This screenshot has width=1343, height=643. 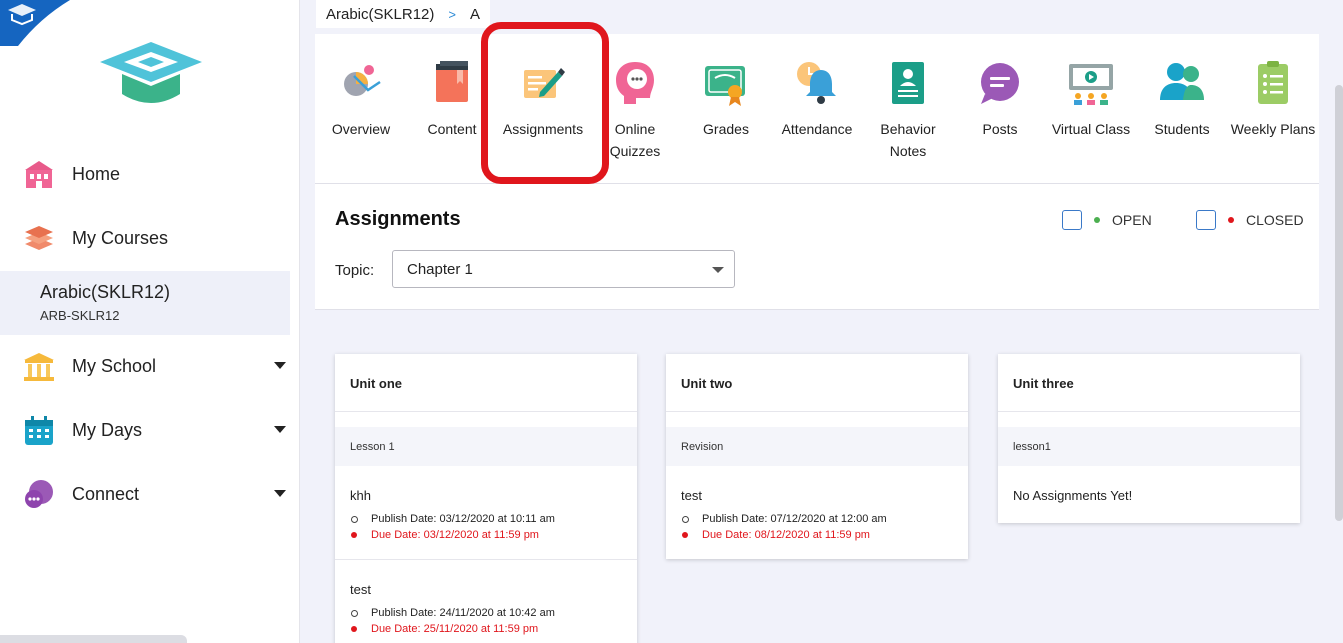 I want to click on breadcrumb-current: A, so click(x=474, y=14).